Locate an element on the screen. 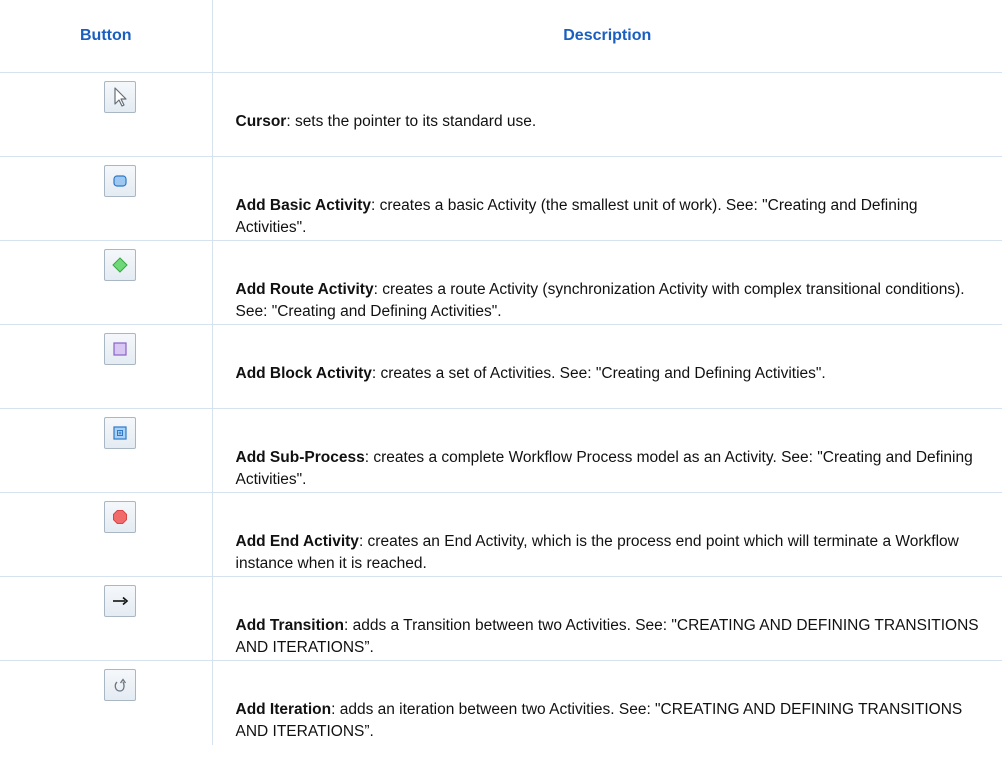  header-description: Description is located at coordinates (607, 36).